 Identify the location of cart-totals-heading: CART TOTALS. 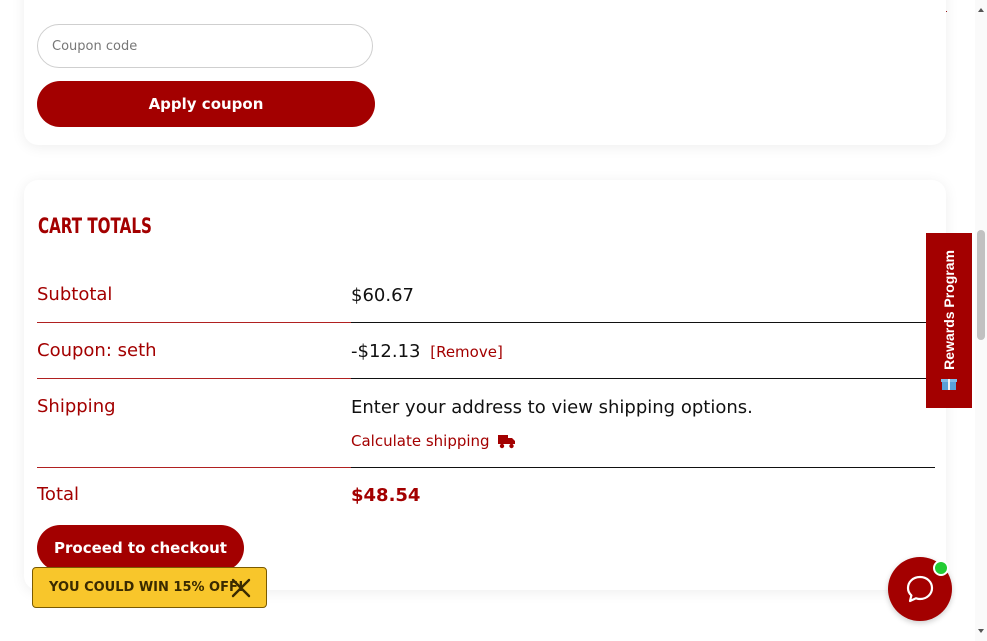
(95, 226).